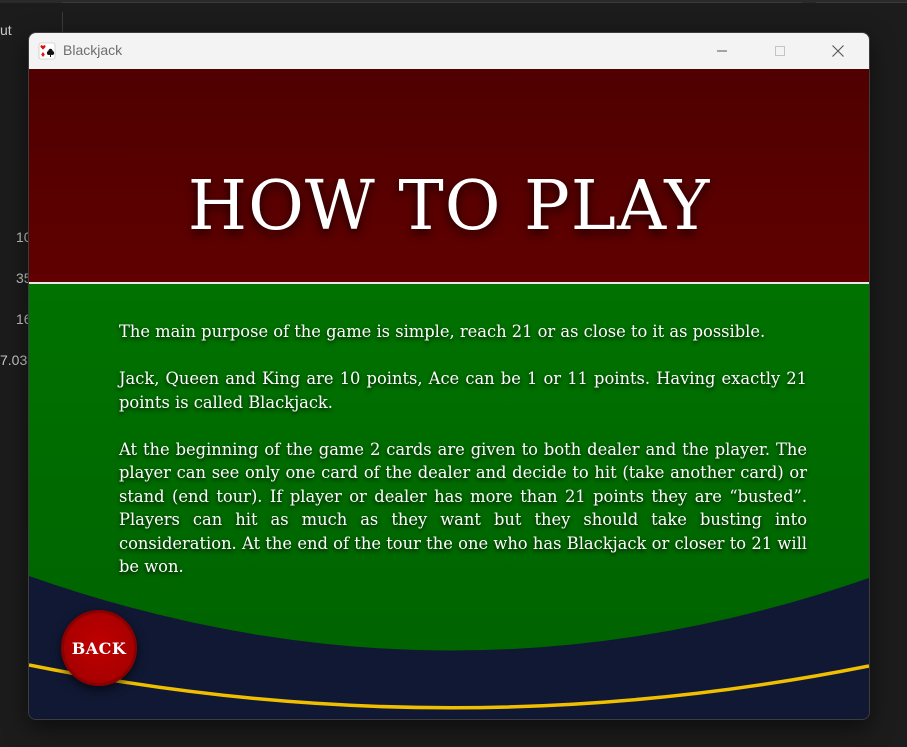 The image size is (907, 747). I want to click on page-title: HOW TO PLAY, so click(449, 206).